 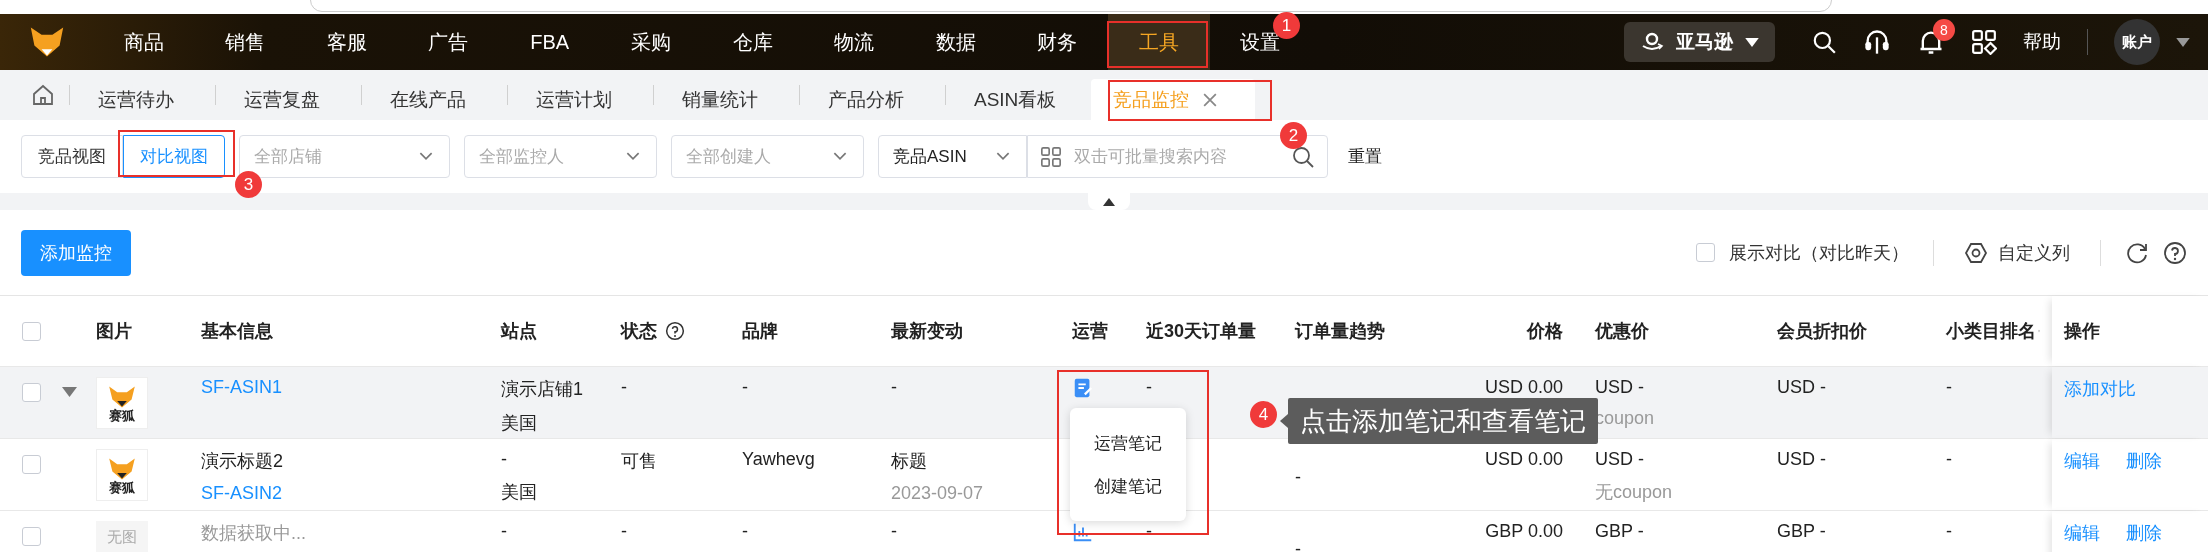 What do you see at coordinates (938, 493) in the screenshot?
I see `change-date: 2023-09-07` at bounding box center [938, 493].